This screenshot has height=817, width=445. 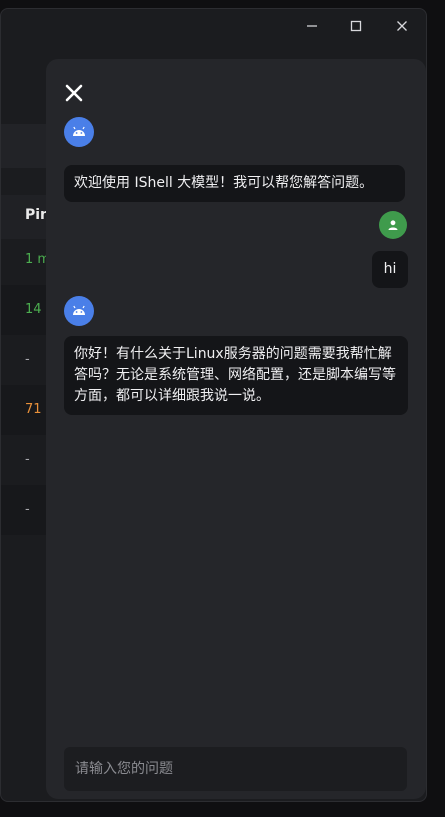 I want to click on person-icon, so click(x=393, y=225).